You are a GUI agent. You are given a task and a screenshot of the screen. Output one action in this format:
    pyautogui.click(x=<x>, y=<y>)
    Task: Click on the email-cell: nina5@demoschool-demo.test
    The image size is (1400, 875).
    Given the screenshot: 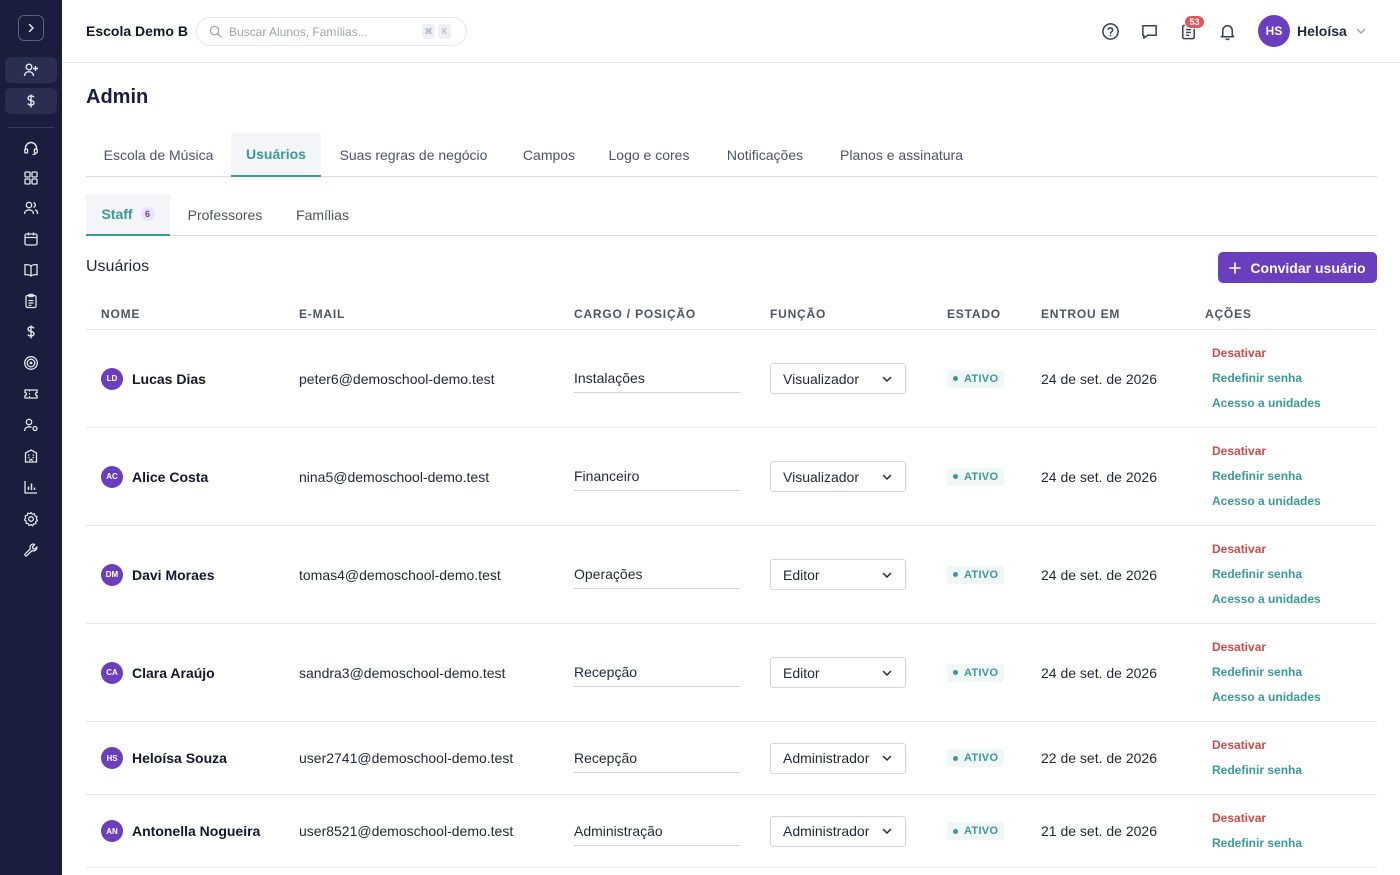 What is the action you would take?
    pyautogui.click(x=394, y=476)
    